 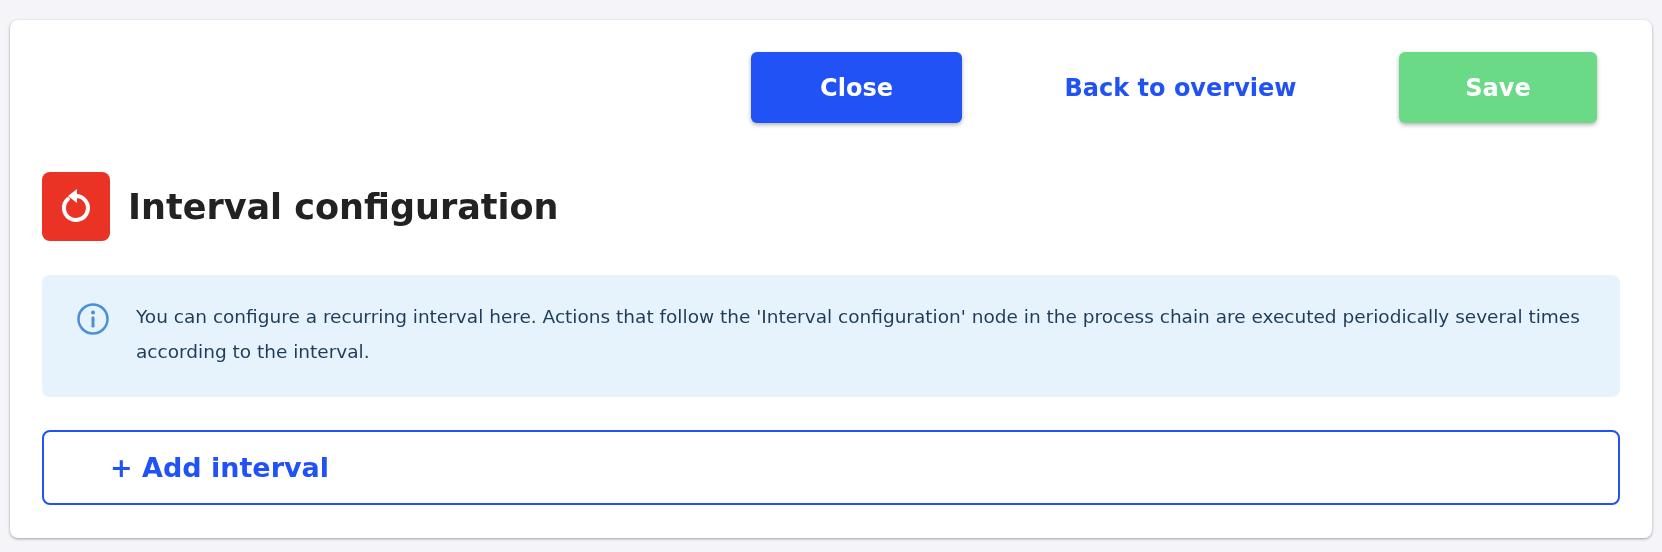 What do you see at coordinates (93, 319) in the screenshot?
I see `info-icon` at bounding box center [93, 319].